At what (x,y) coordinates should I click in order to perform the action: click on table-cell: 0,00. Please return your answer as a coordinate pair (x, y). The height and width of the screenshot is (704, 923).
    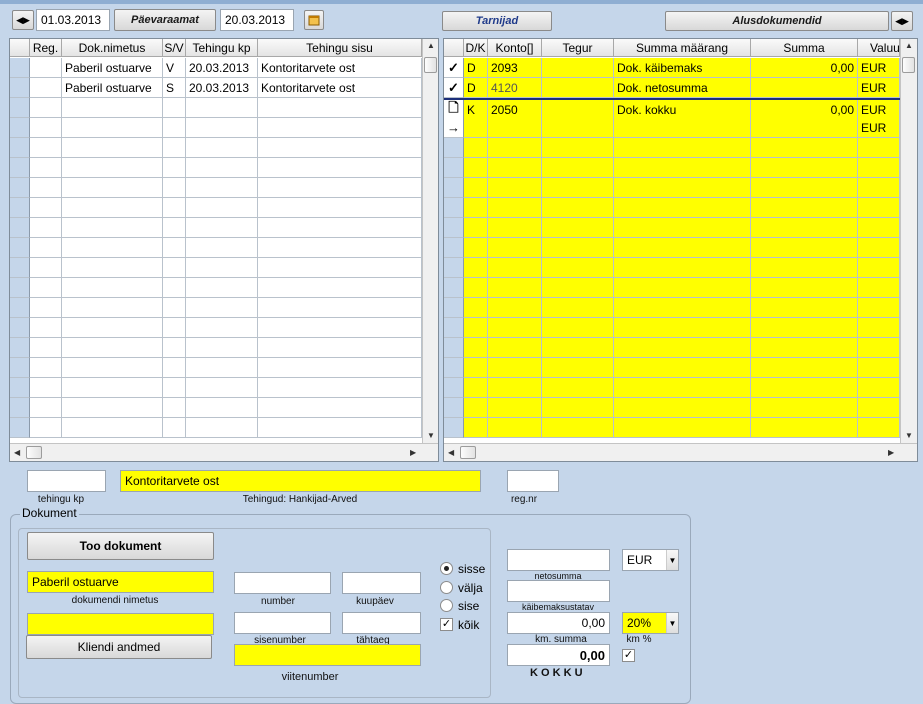
    Looking at the image, I should click on (804, 110).